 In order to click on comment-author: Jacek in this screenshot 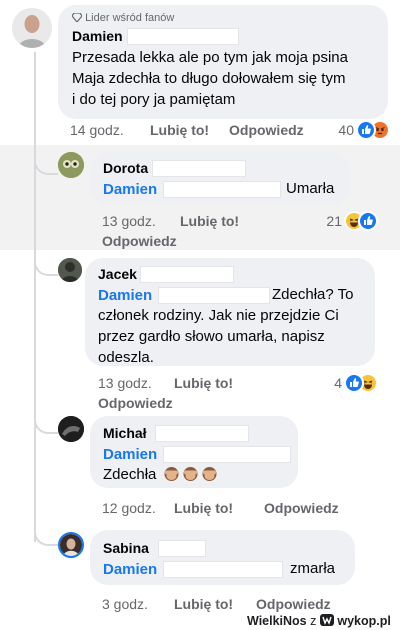, I will do `click(117, 274)`.